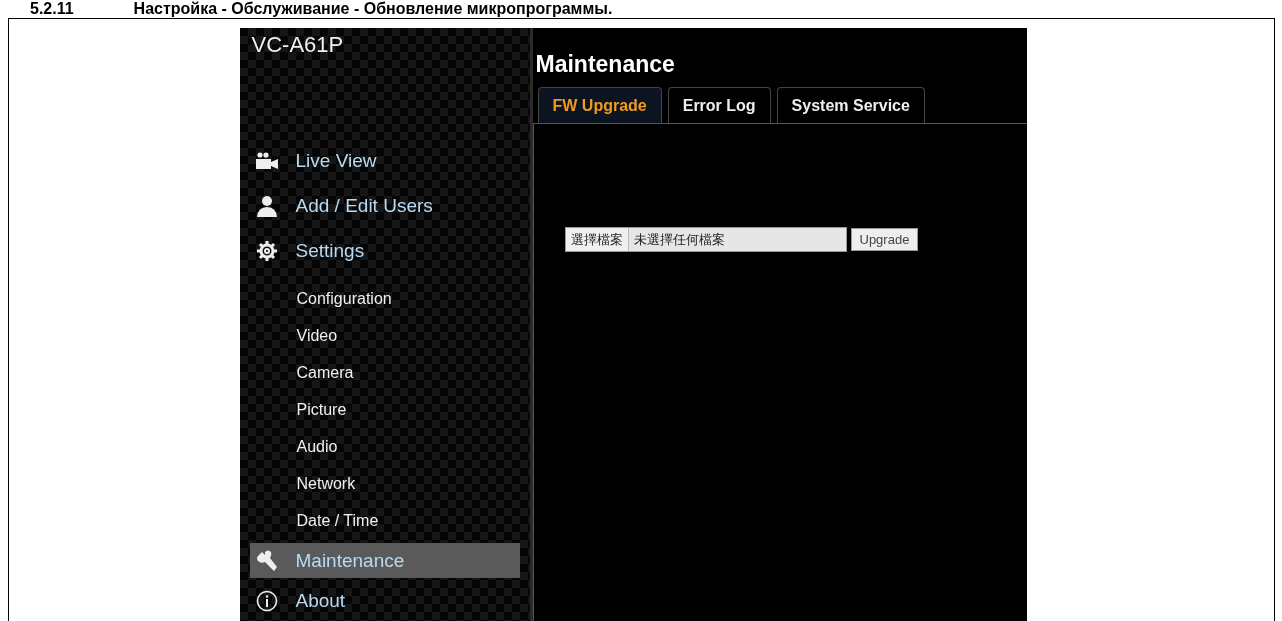  I want to click on upgrade-button: Upgrade, so click(884, 239).